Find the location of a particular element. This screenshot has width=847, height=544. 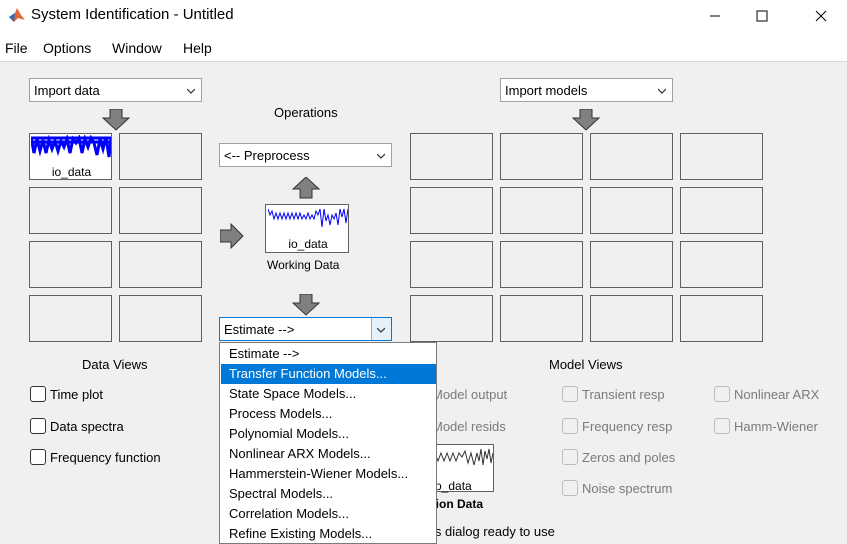

model-resids-label: Model resids is located at coordinates (469, 426).